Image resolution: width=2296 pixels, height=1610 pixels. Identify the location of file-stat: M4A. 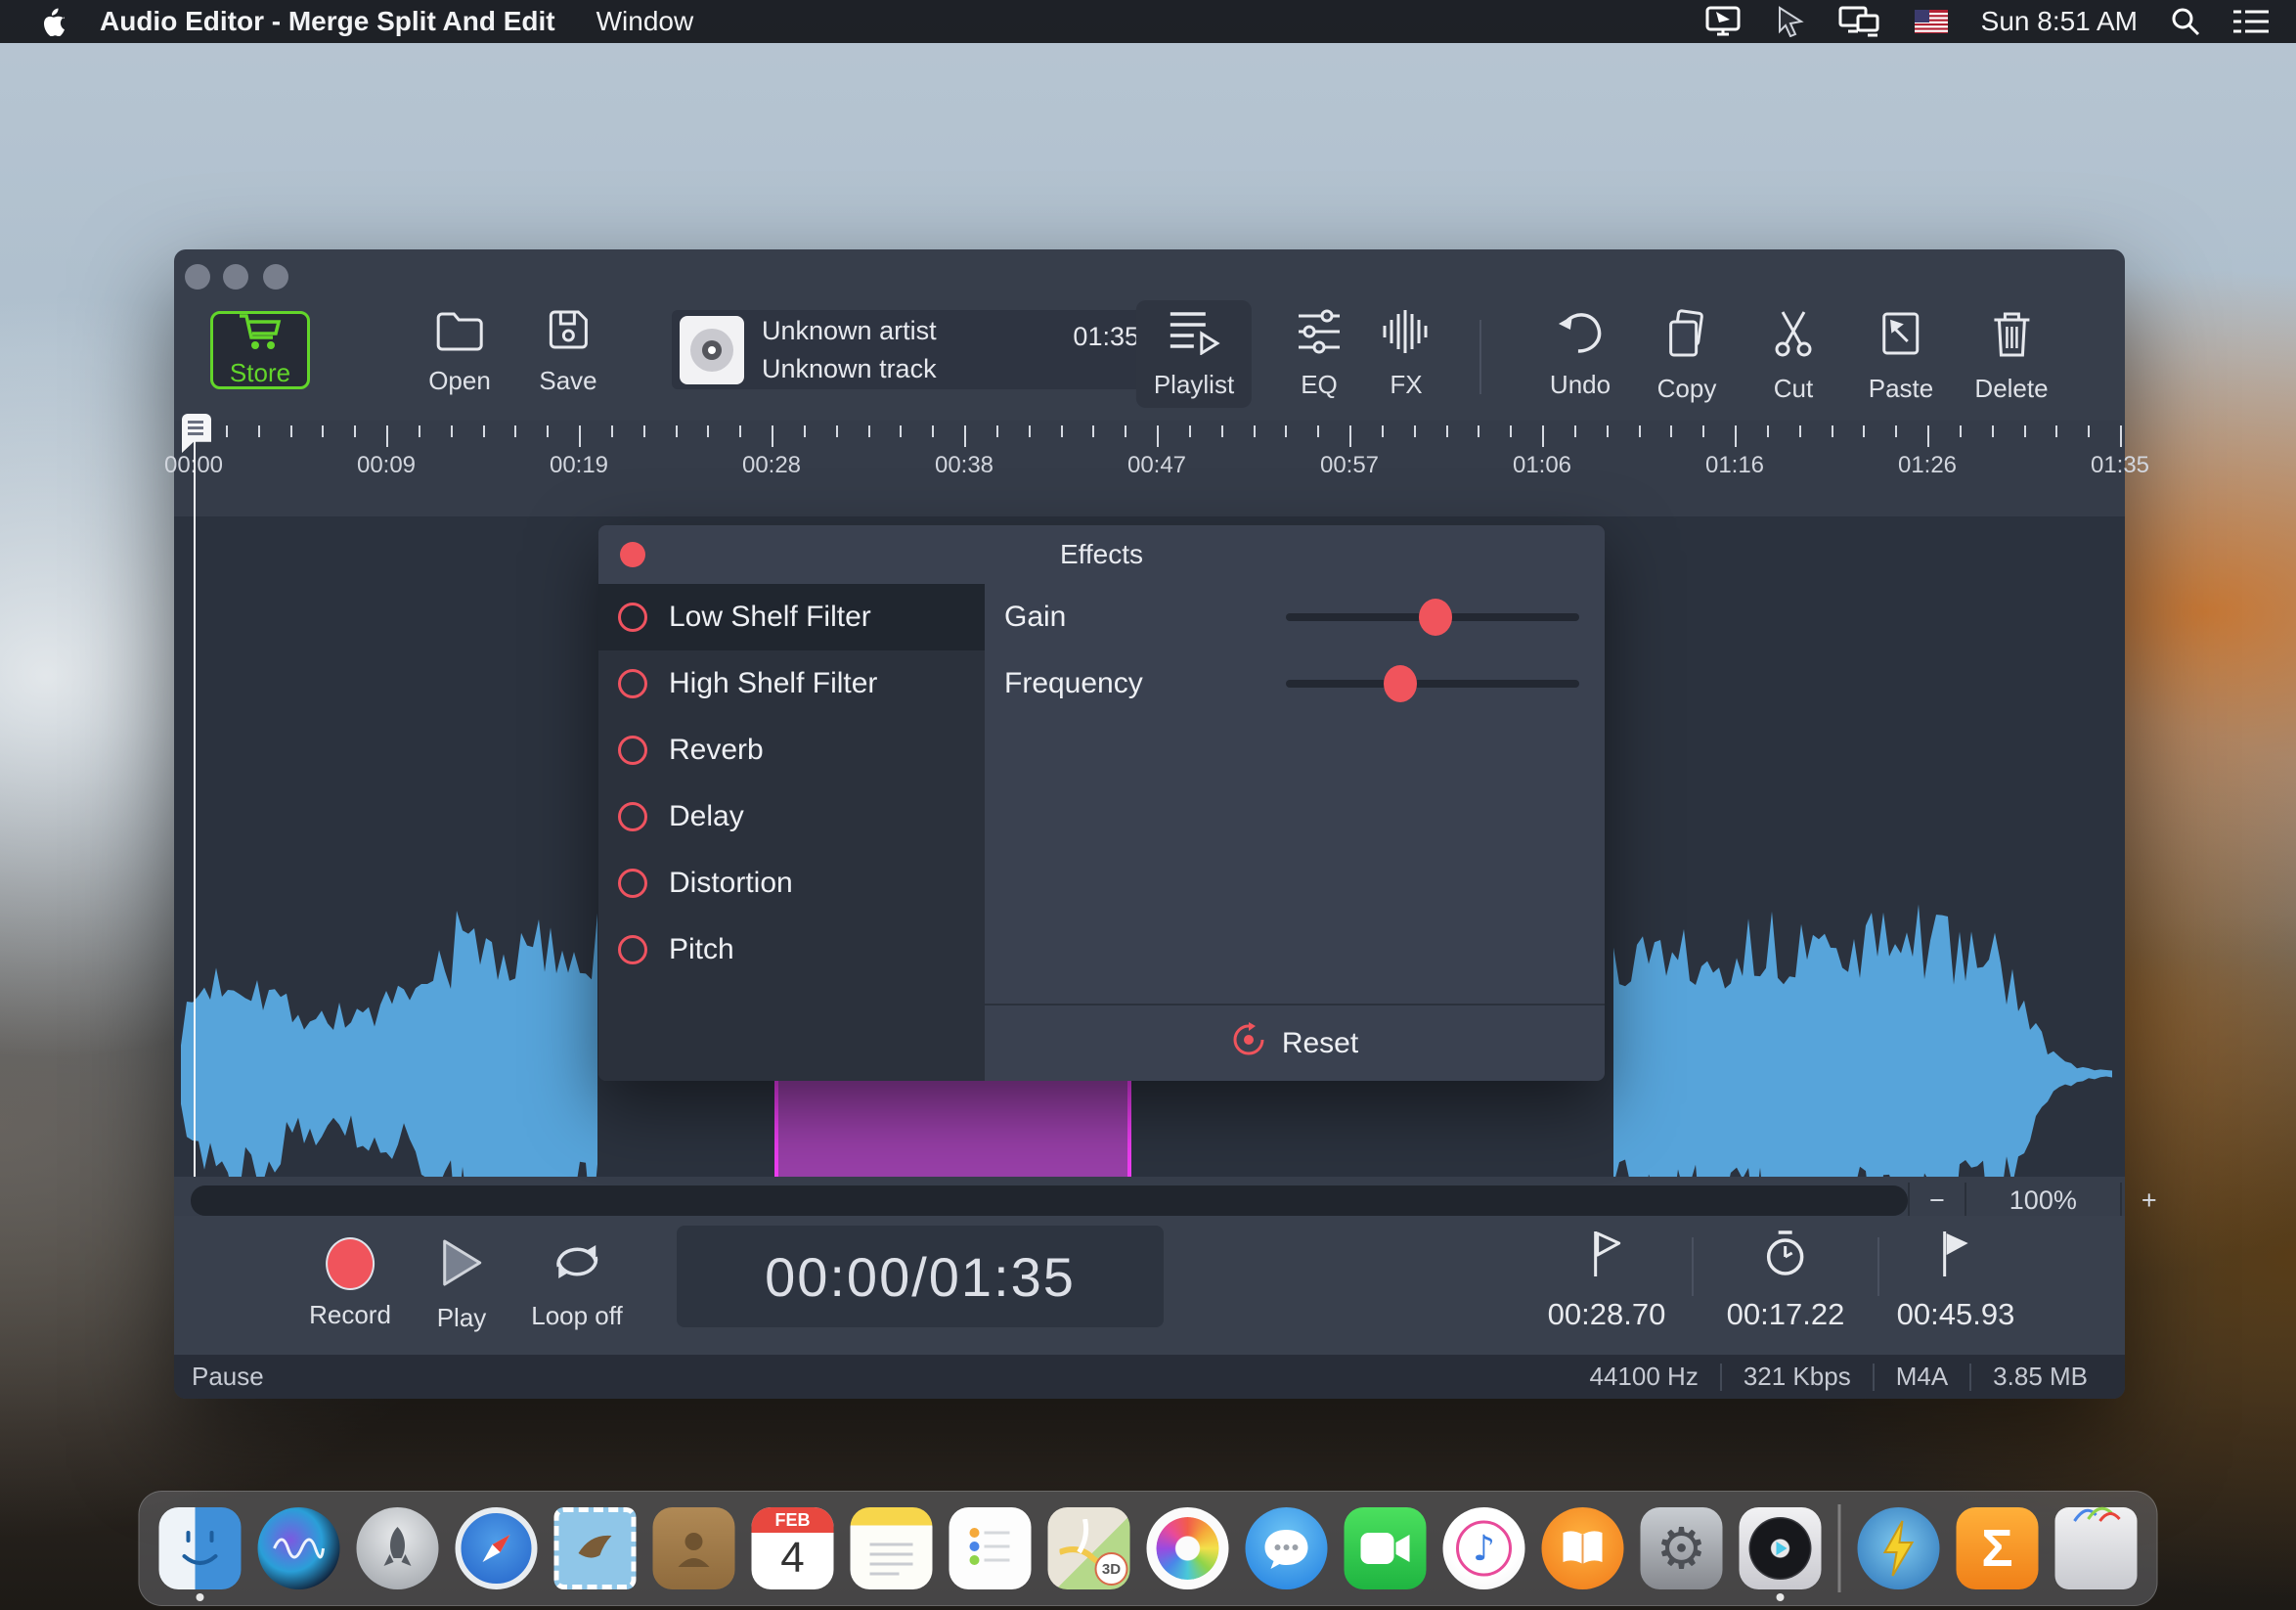
(1922, 1376).